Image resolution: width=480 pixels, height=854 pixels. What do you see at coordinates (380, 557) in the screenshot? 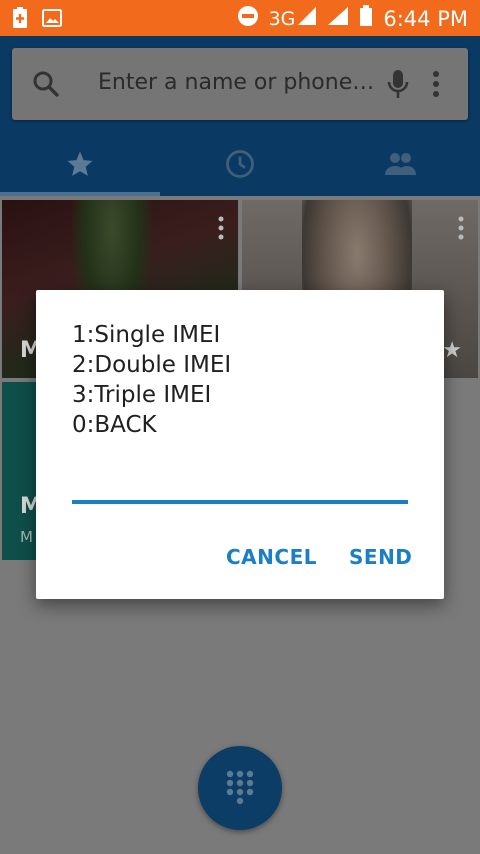
I see `send-button: SEND` at bounding box center [380, 557].